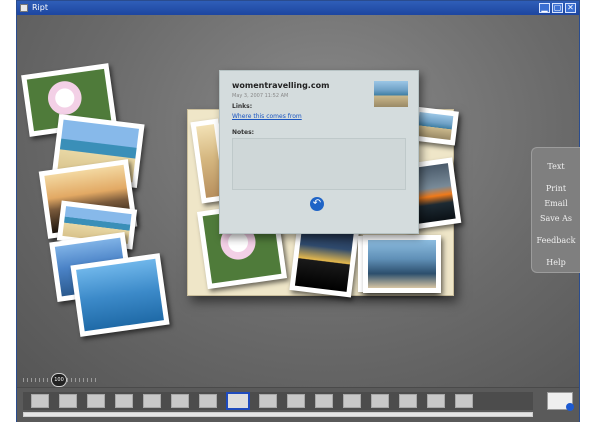 Image resolution: width=600 pixels, height=423 pixels. Describe the element at coordinates (555, 210) in the screenshot. I see `action-panel: Text Print Email Save As Feedback Help` at that location.